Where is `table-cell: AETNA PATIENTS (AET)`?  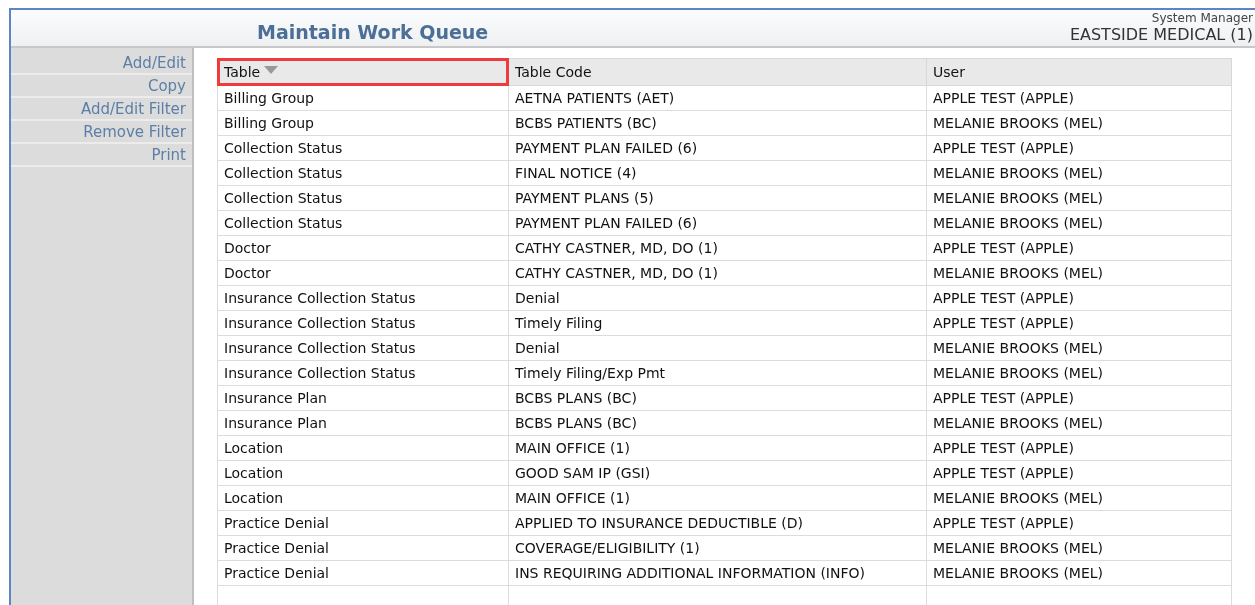 table-cell: AETNA PATIENTS (AET) is located at coordinates (717, 98).